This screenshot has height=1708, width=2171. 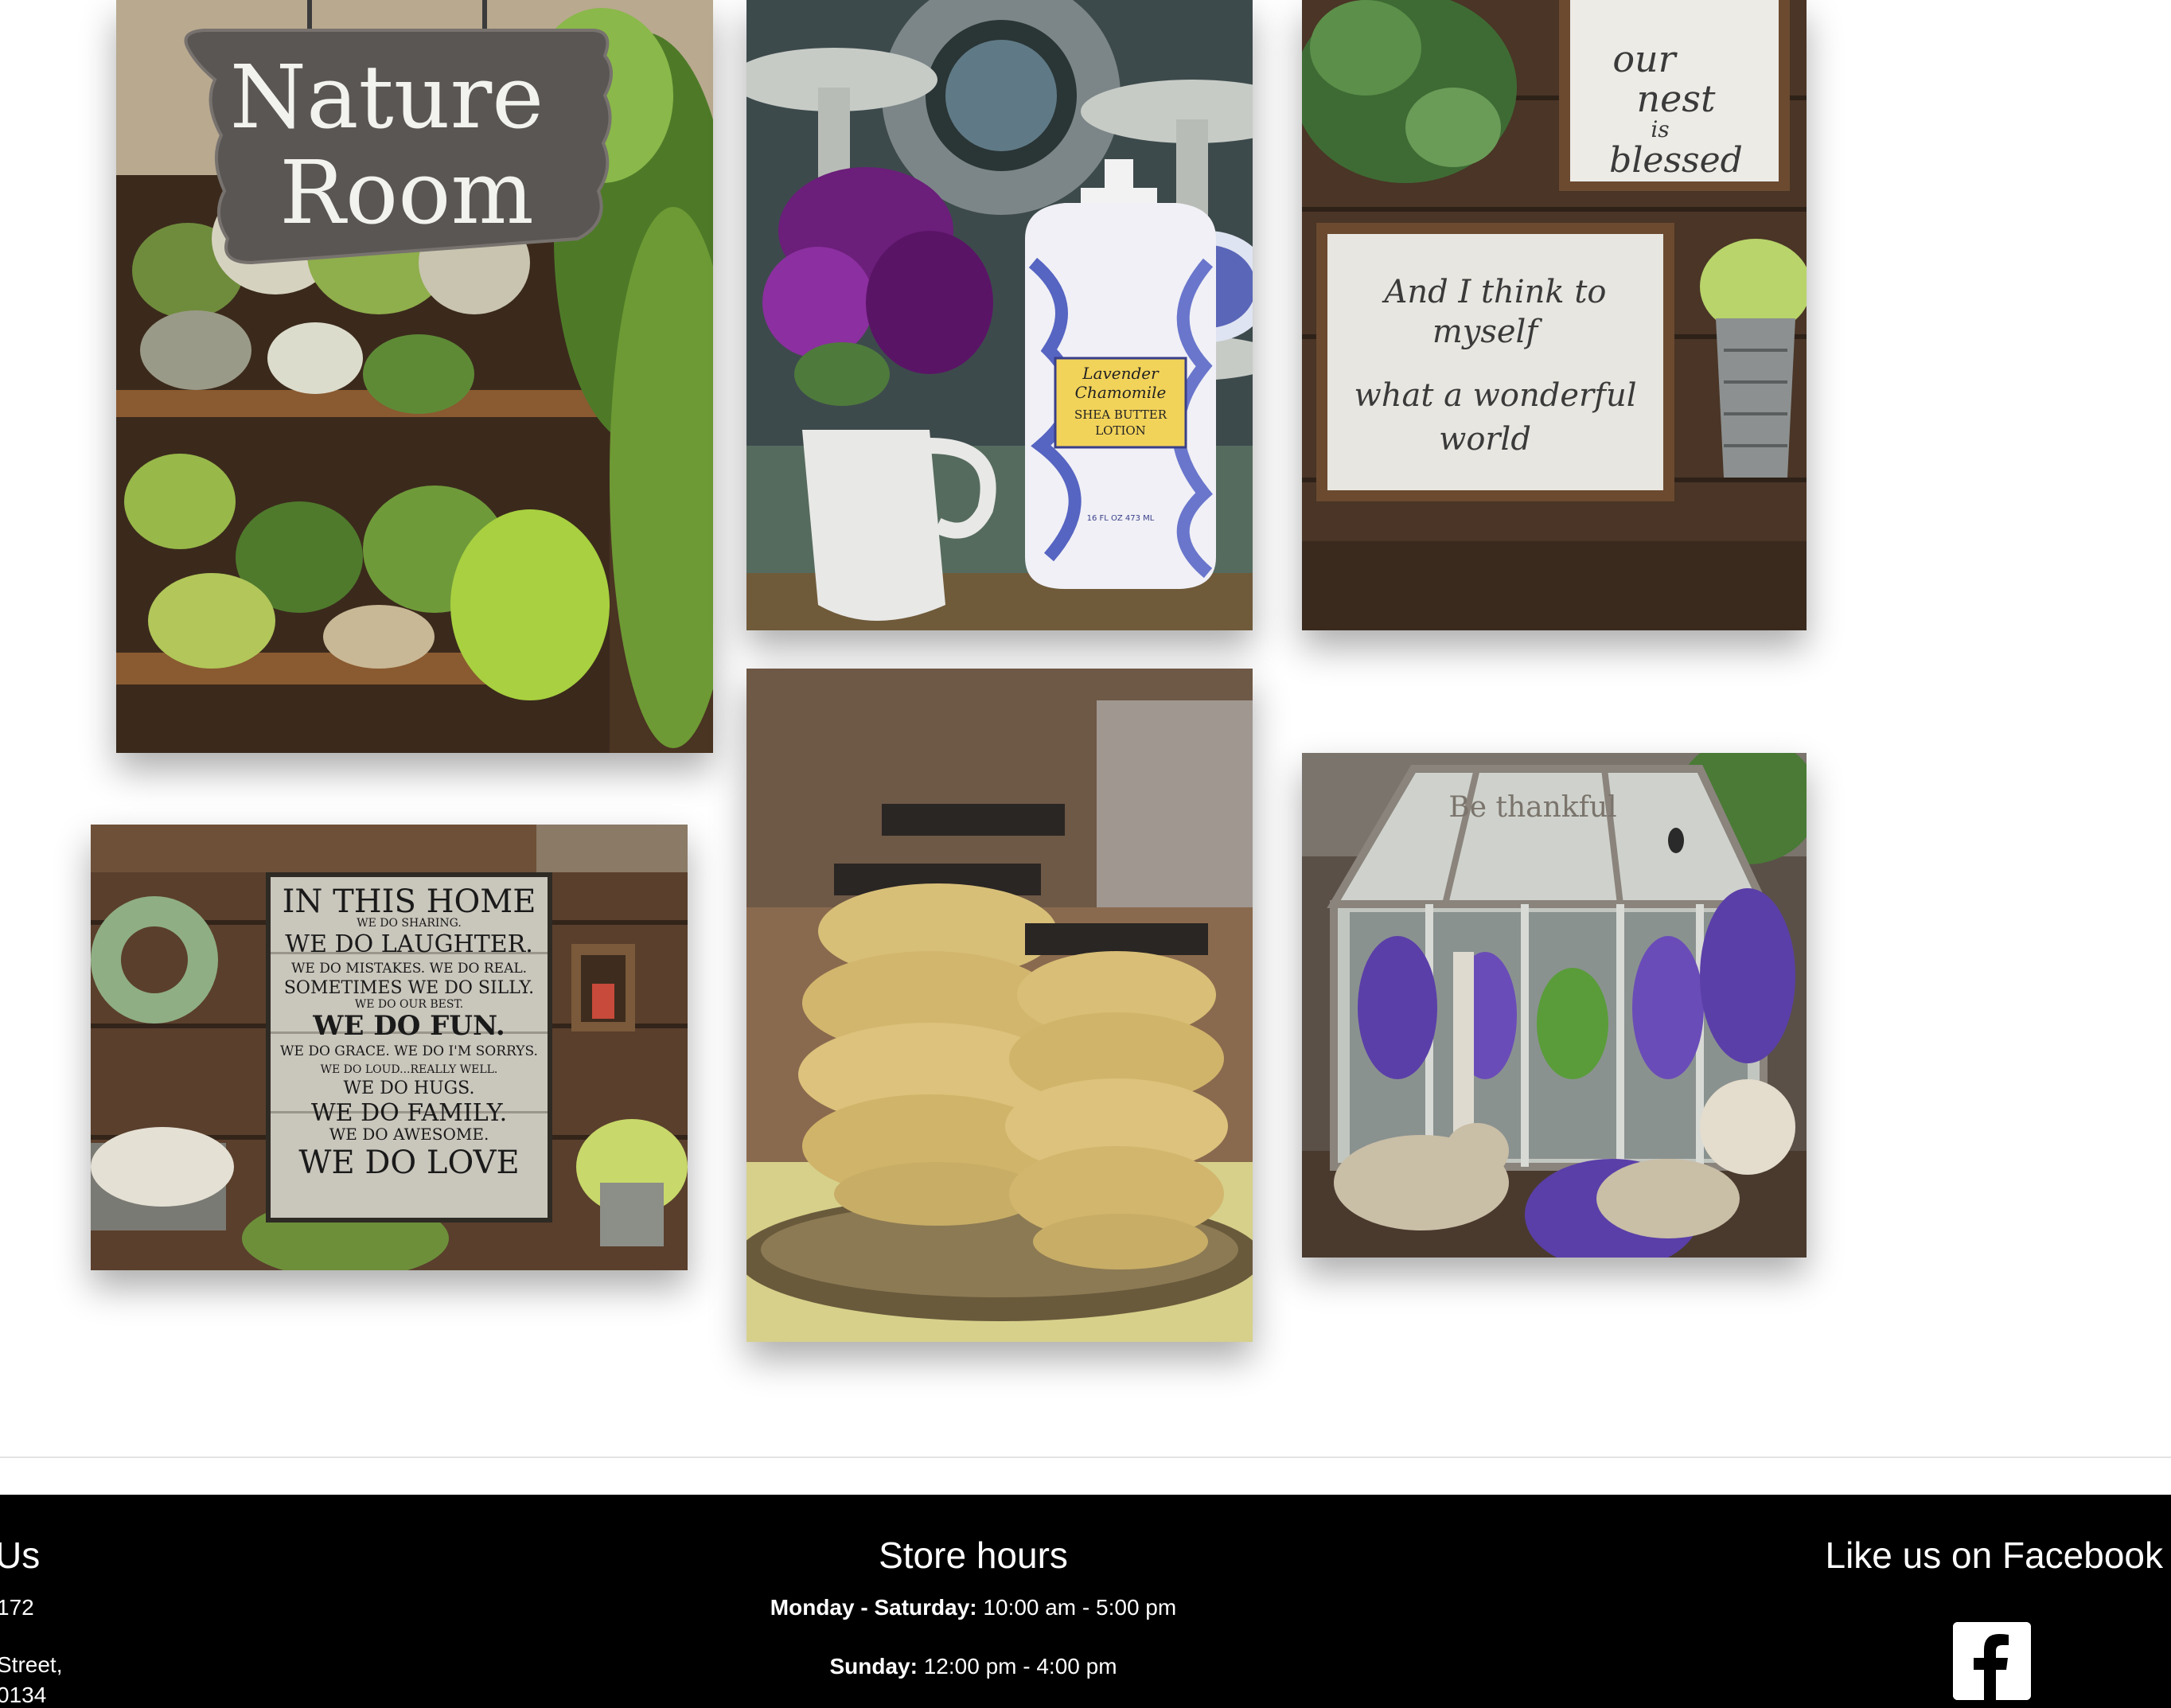 I want to click on lotion-label-line-2: Chamomile, so click(x=1121, y=392).